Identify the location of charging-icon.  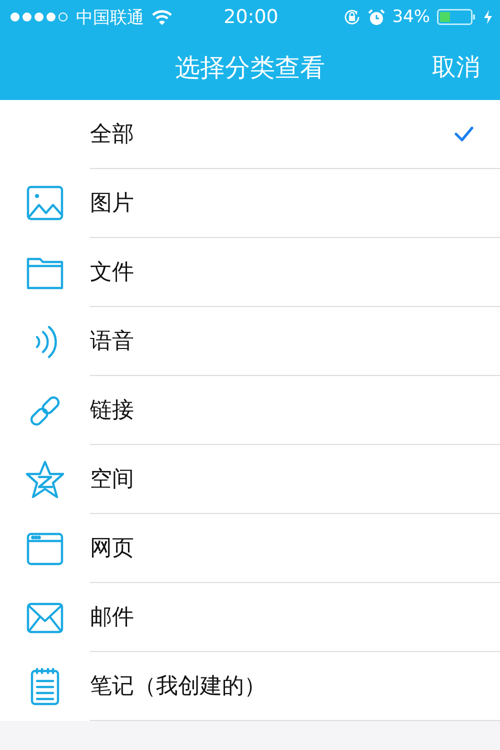
(488, 17).